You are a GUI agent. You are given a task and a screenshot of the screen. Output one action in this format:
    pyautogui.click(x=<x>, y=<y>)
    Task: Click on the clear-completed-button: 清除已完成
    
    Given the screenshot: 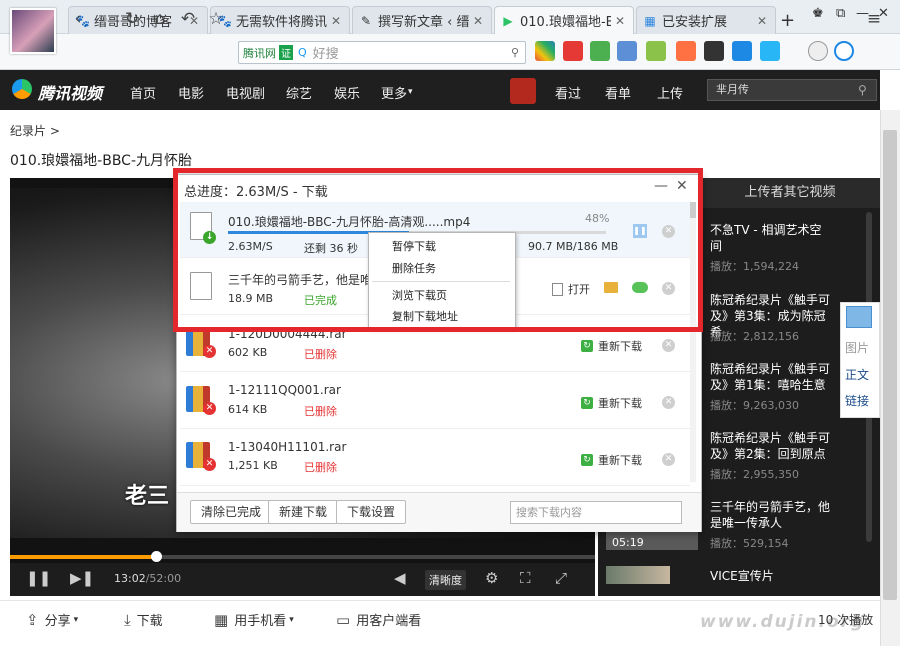 What is the action you would take?
    pyautogui.click(x=231, y=512)
    